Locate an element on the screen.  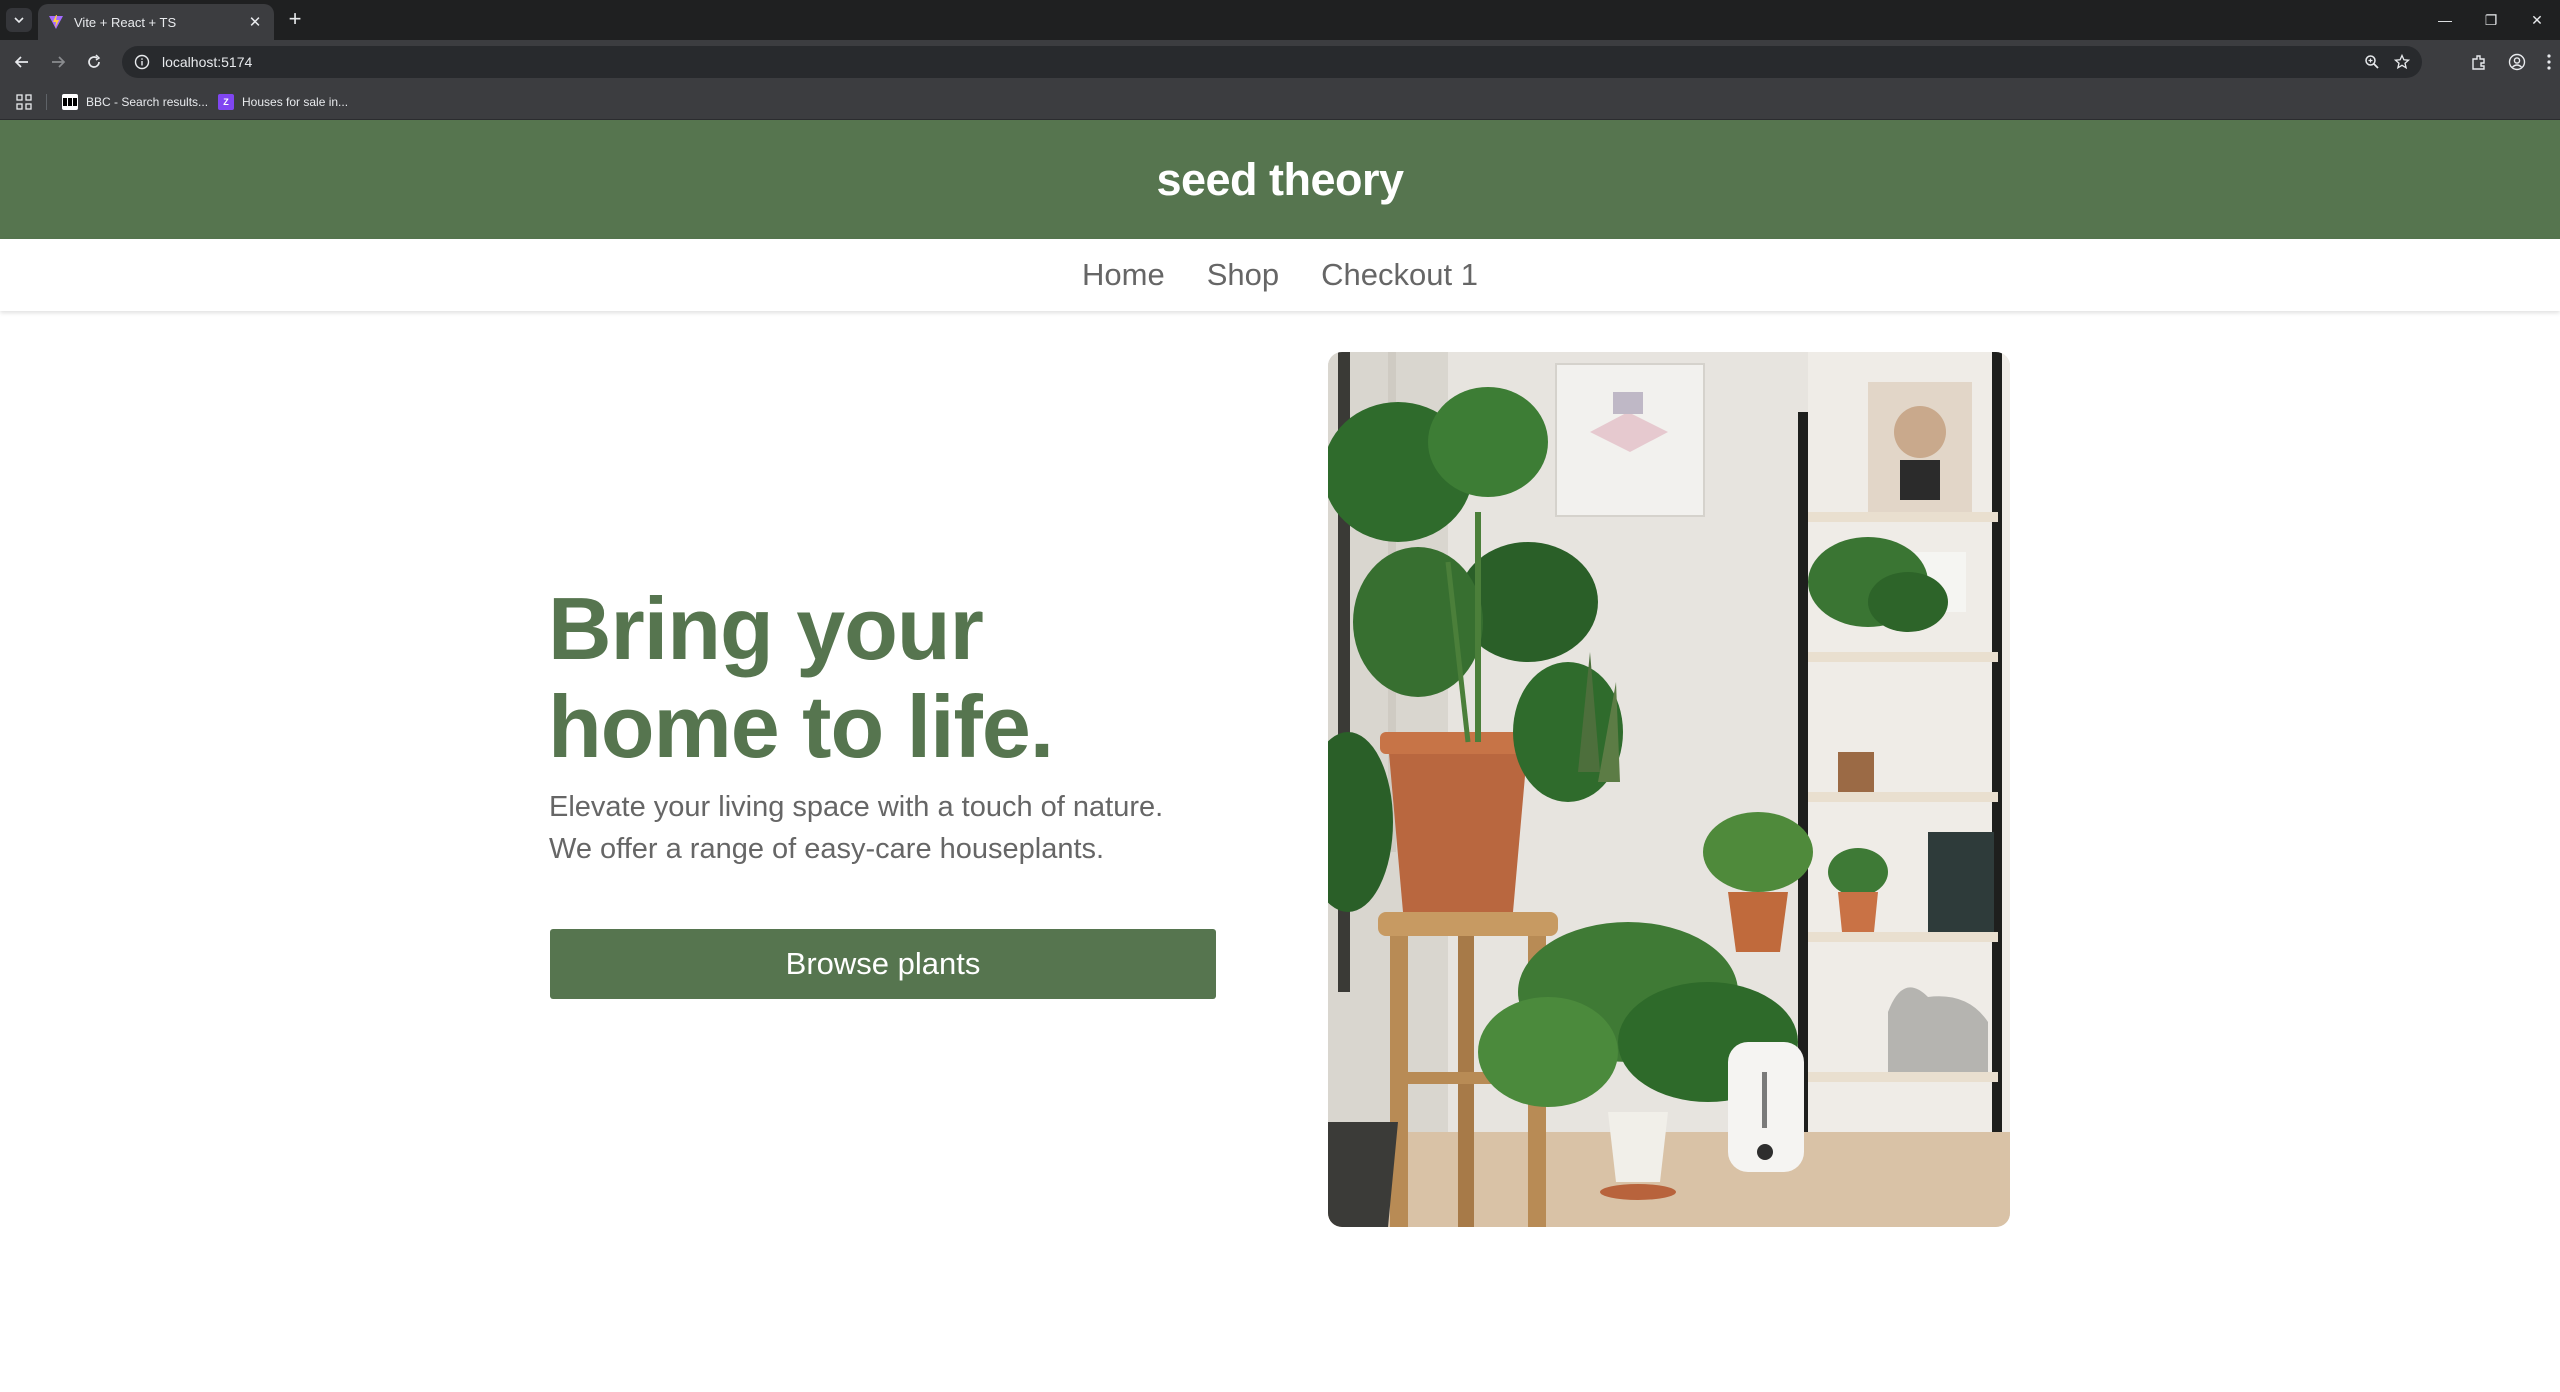
restore-icon: ❐ is located at coordinates (2491, 20).